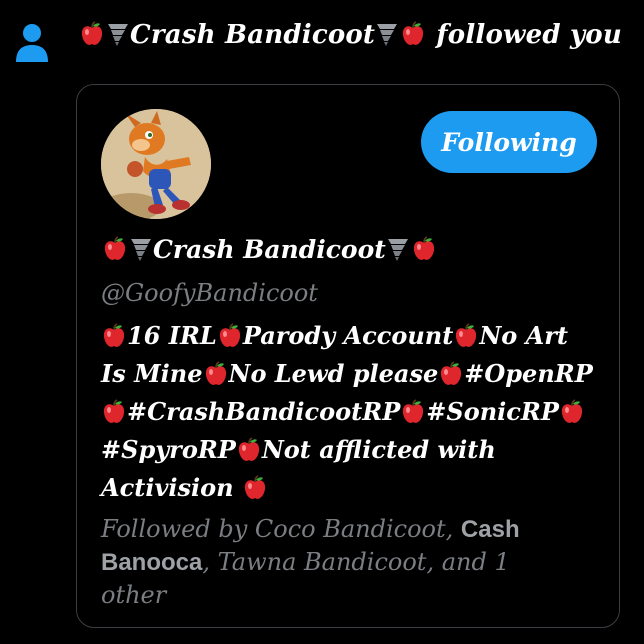 The height and width of the screenshot is (644, 644). I want to click on user-handle: @GoofyBandicoot, so click(351, 293).